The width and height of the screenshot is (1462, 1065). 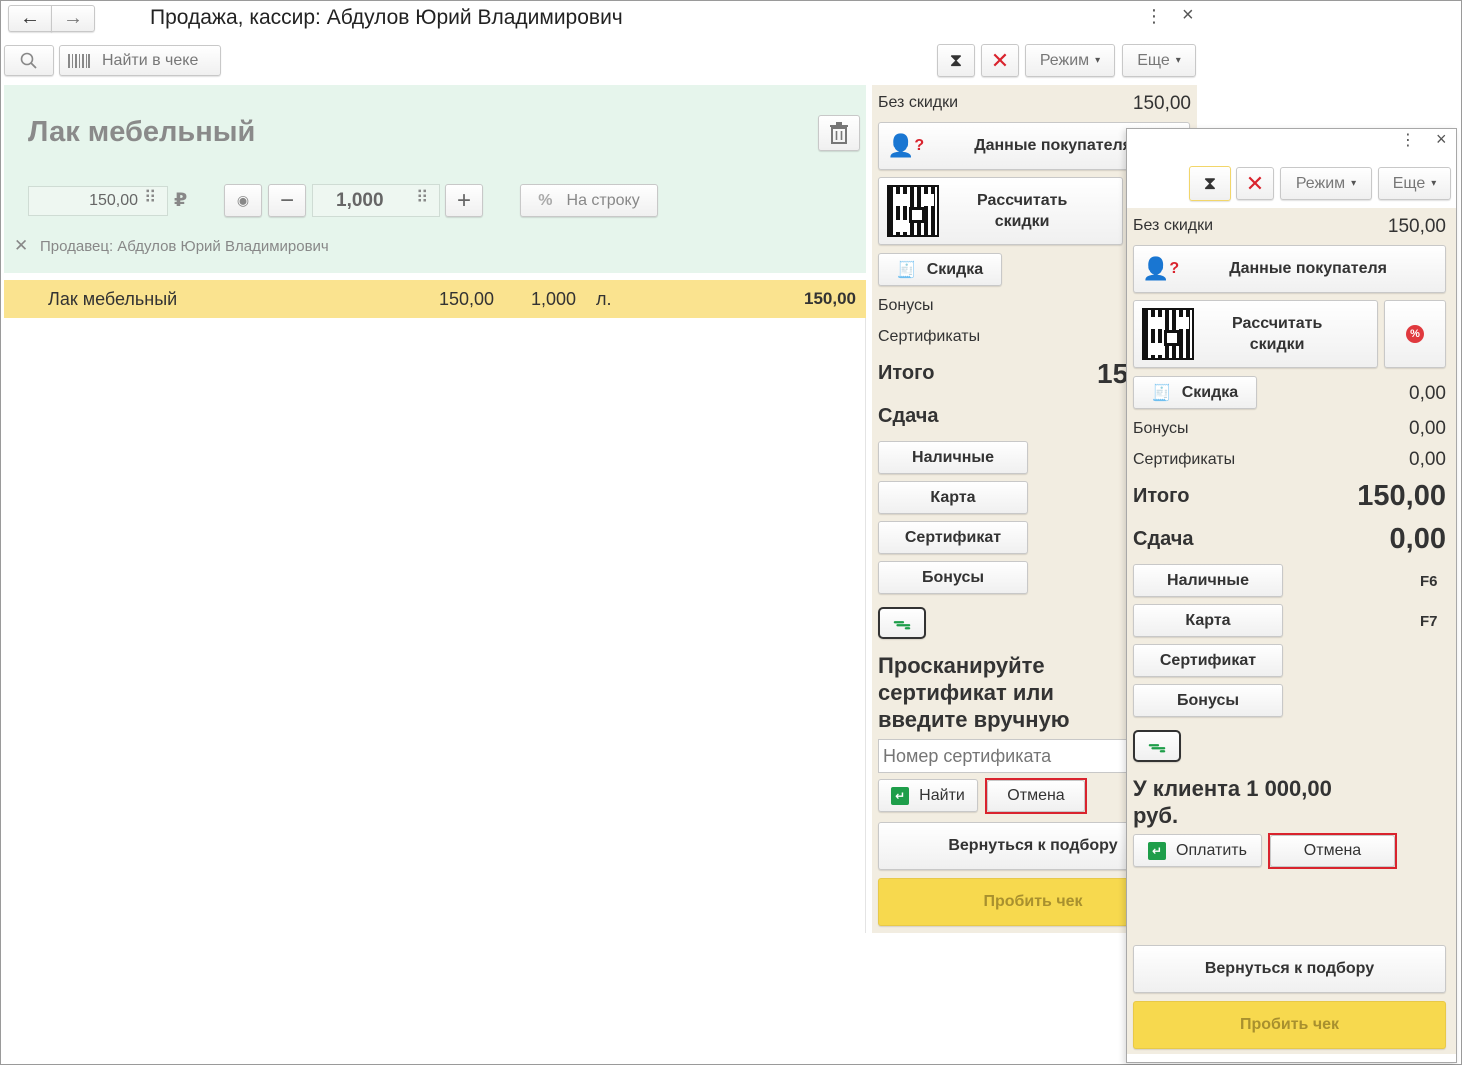 What do you see at coordinates (184, 246) in the screenshot?
I see `seller-label: Продавец: Абдулов Юрий Владимирович` at bounding box center [184, 246].